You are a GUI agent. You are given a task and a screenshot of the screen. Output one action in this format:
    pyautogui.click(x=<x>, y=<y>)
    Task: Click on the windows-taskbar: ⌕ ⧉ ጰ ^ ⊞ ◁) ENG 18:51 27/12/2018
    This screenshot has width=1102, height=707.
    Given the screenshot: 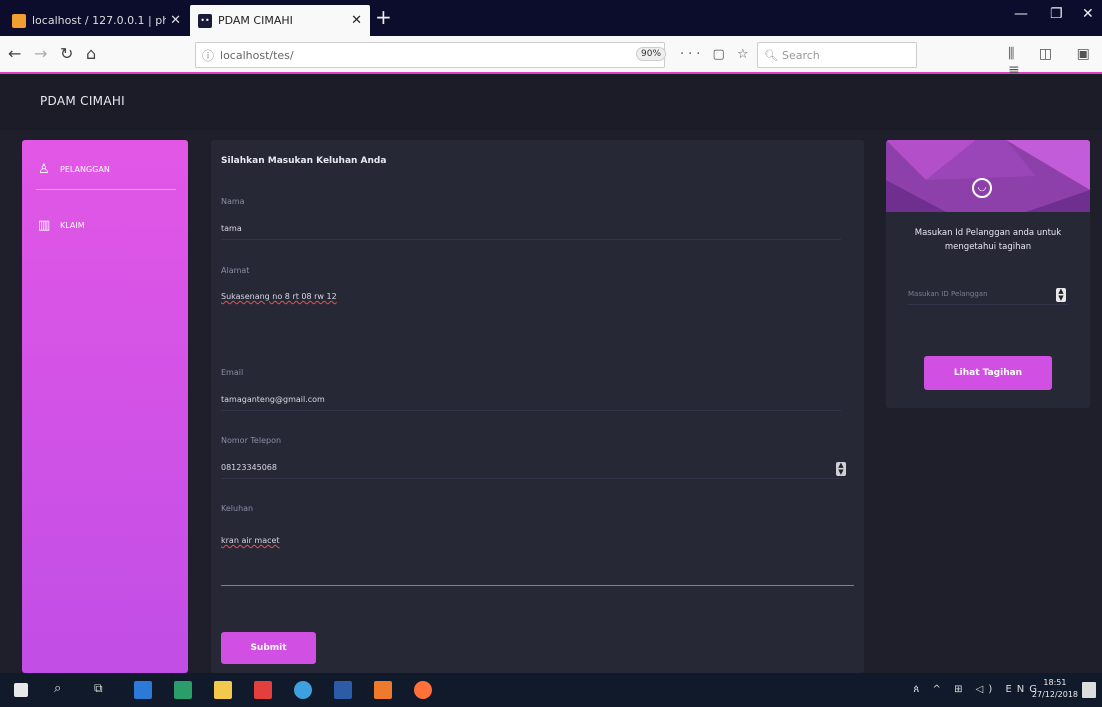 What is the action you would take?
    pyautogui.click(x=551, y=690)
    